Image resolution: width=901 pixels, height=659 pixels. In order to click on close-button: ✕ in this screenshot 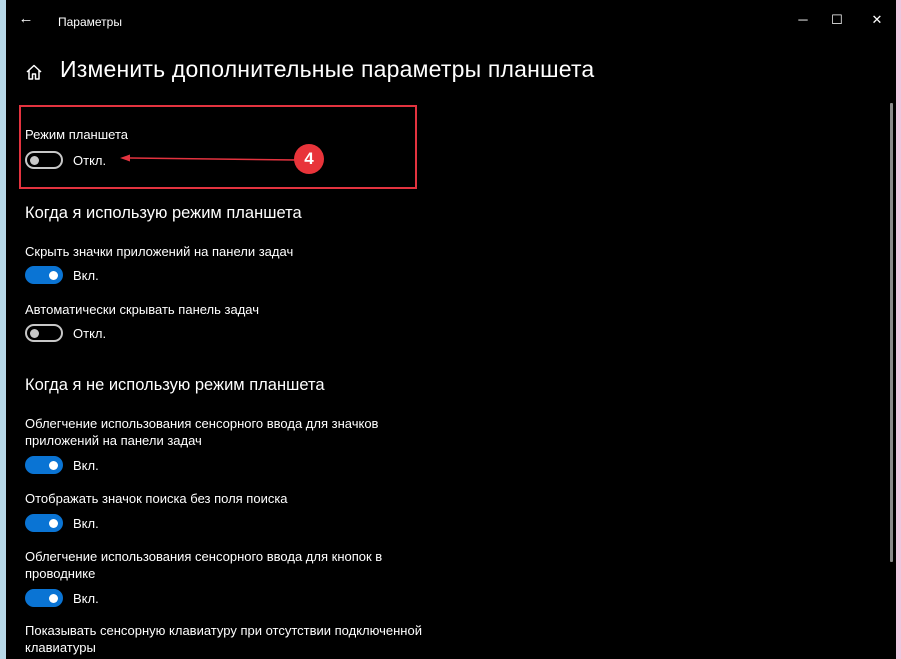, I will do `click(877, 20)`.